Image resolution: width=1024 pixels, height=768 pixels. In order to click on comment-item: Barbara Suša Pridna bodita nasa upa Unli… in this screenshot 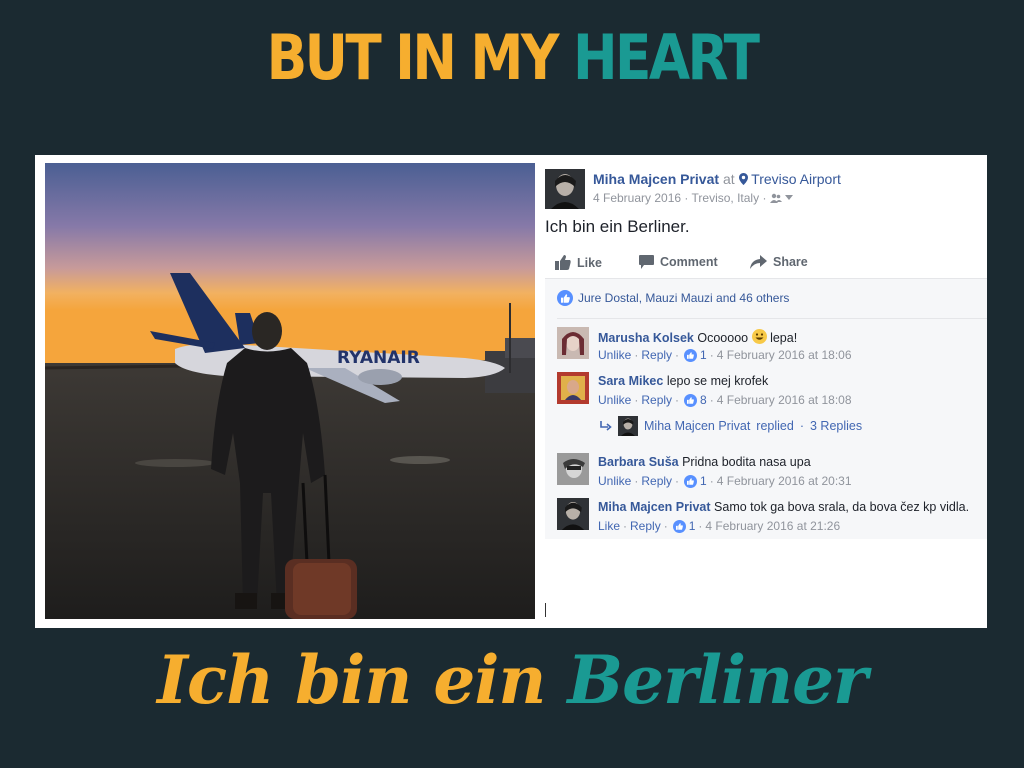, I will do `click(772, 471)`.